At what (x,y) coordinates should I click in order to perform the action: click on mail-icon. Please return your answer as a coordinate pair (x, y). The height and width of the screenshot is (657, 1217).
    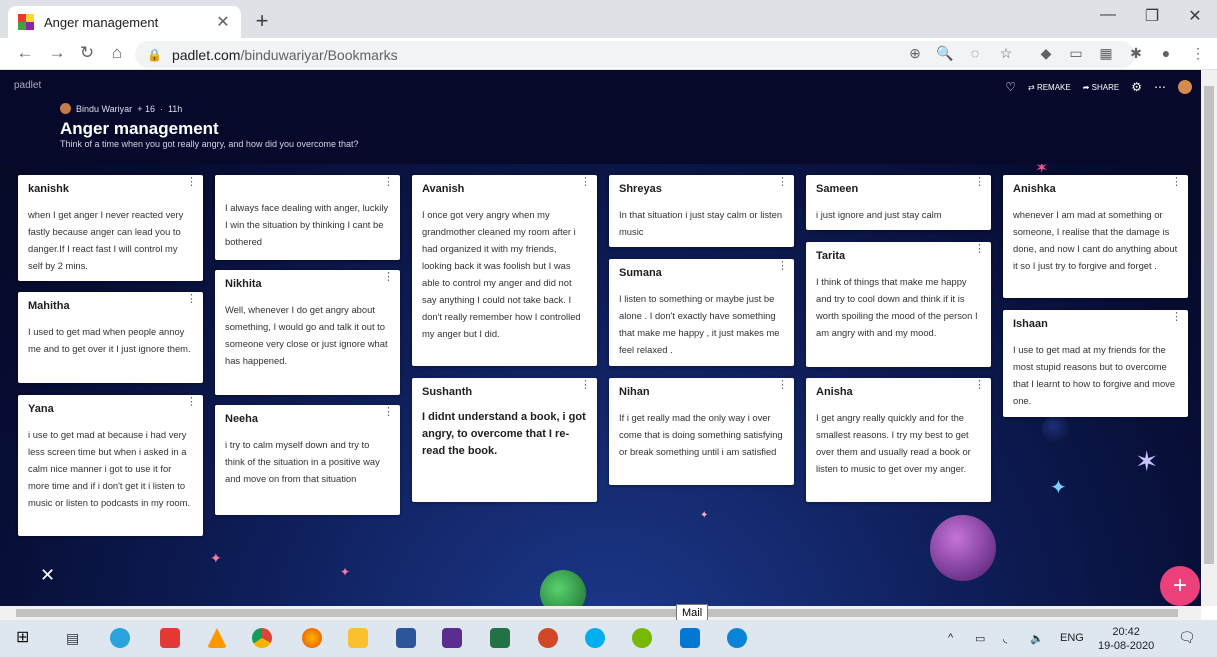
    Looking at the image, I should click on (690, 638).